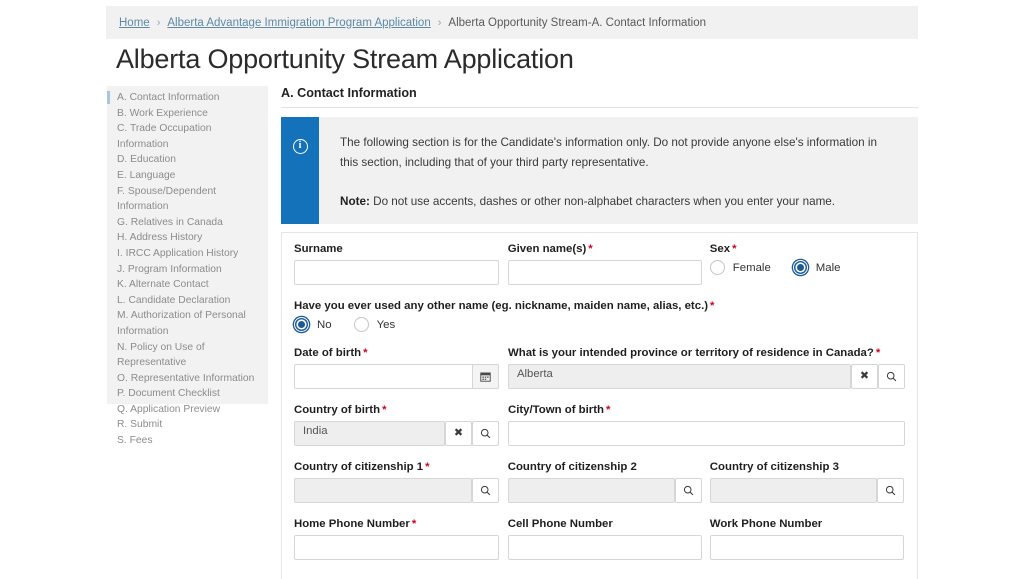  Describe the element at coordinates (187, 254) in the screenshot. I see `sidebar-item-i: I. IRCC Application History` at that location.